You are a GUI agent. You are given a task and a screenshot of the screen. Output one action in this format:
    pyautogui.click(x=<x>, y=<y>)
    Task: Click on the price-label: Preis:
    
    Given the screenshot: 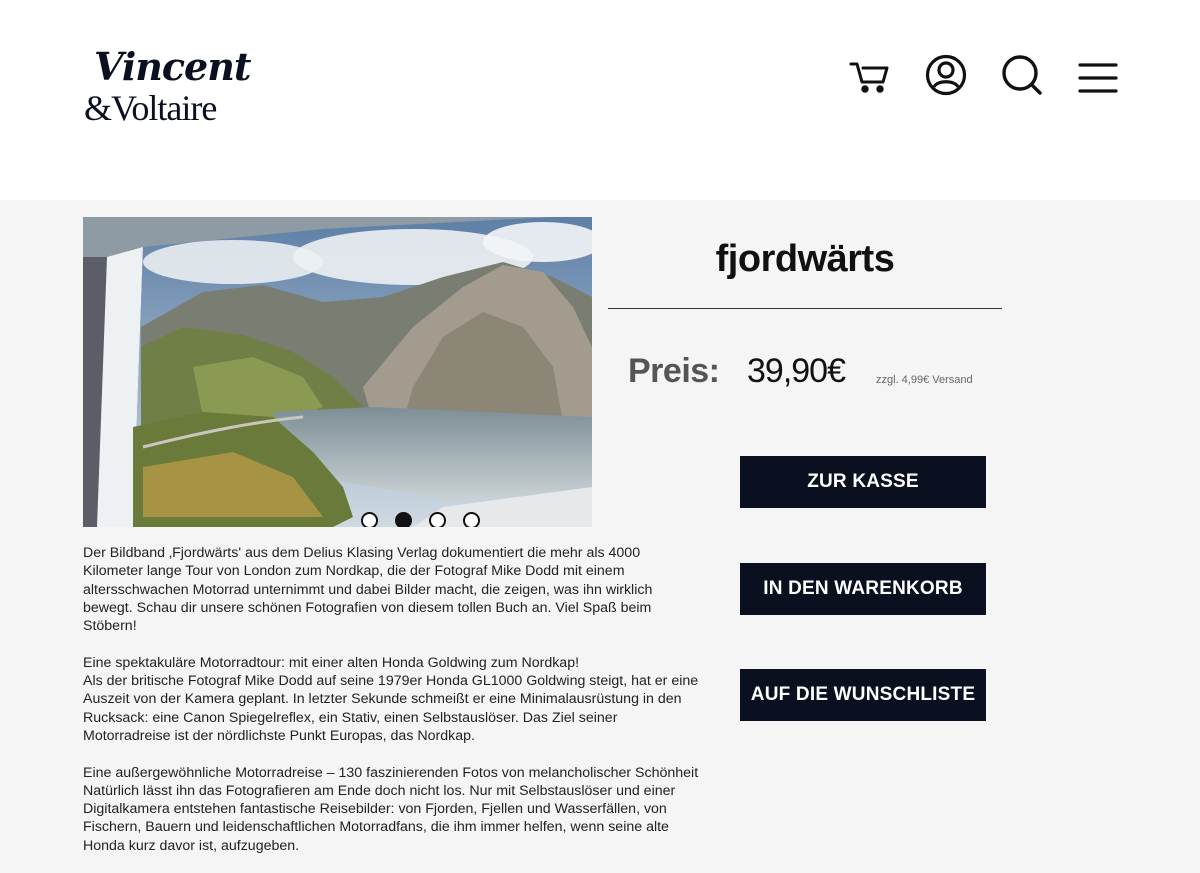 What is the action you would take?
    pyautogui.click(x=674, y=371)
    